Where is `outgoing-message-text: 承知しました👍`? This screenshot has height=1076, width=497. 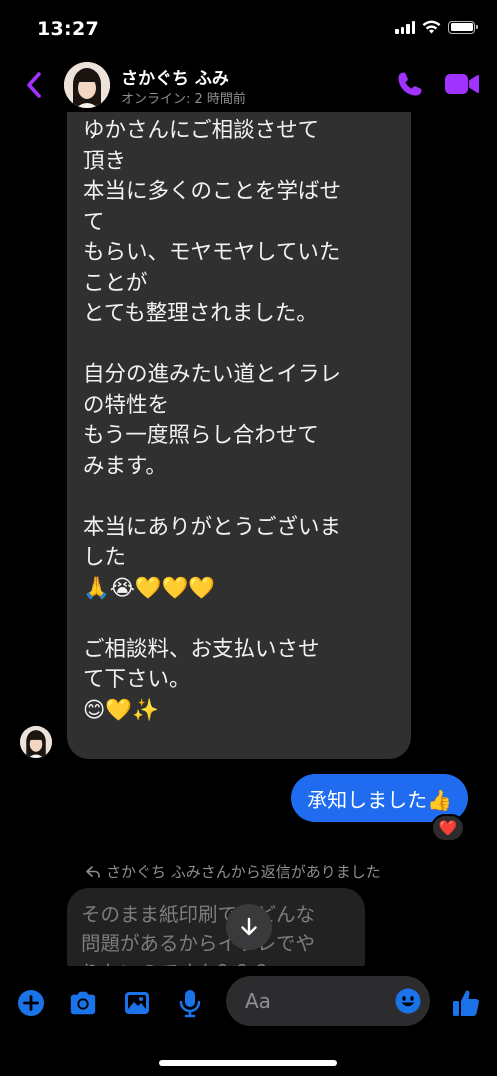
outgoing-message-text: 承知しました👍 is located at coordinates (379, 799).